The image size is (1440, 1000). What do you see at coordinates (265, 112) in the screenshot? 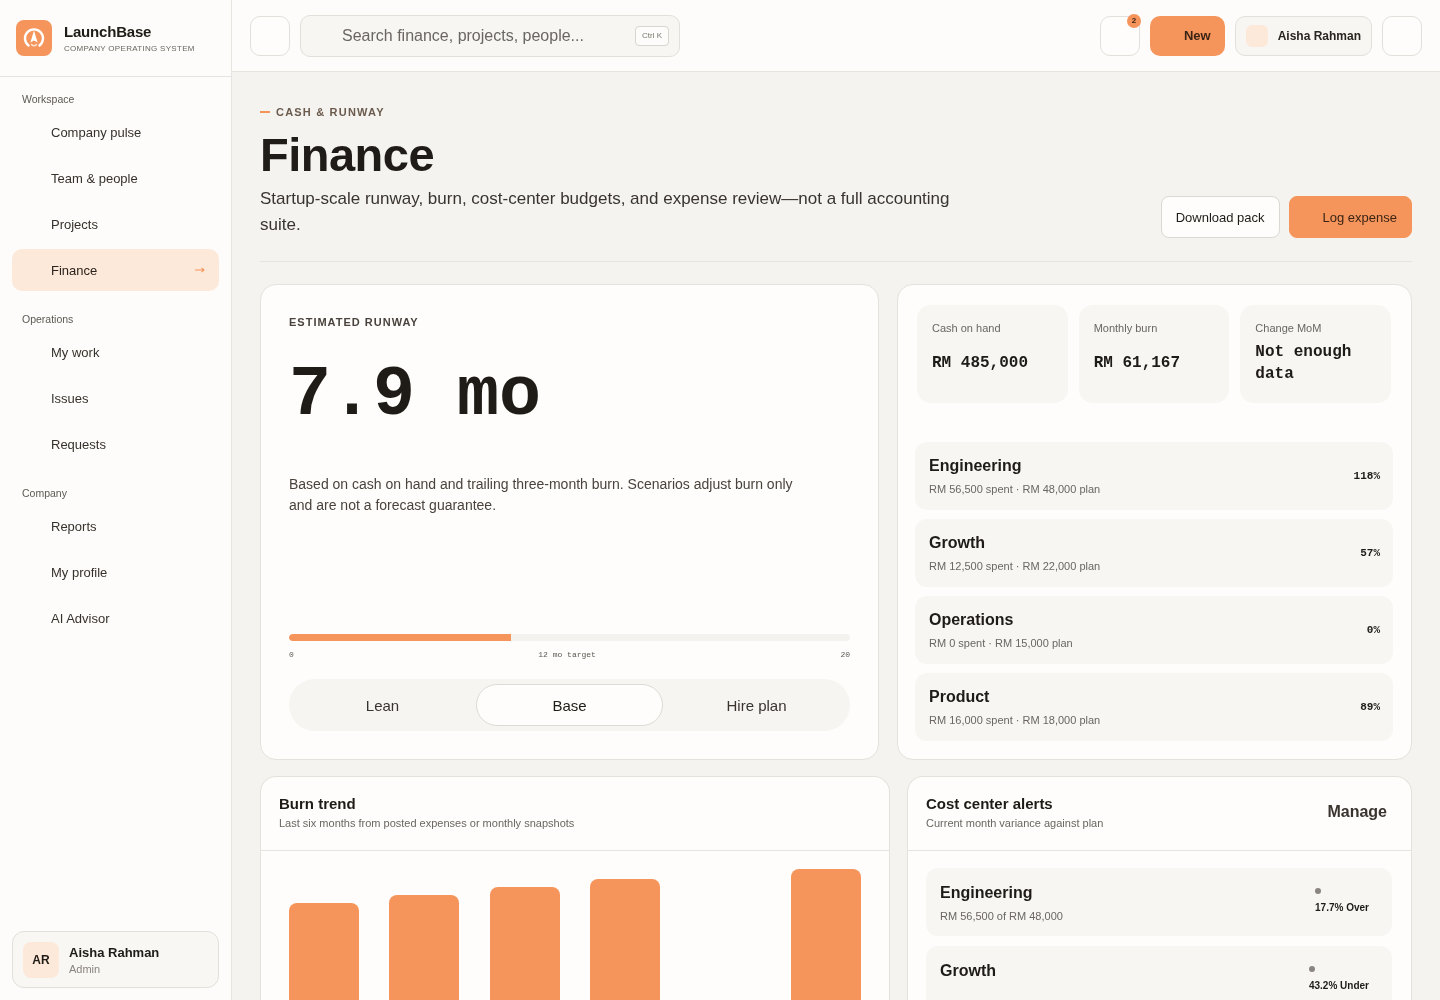
I see `dash-icon` at bounding box center [265, 112].